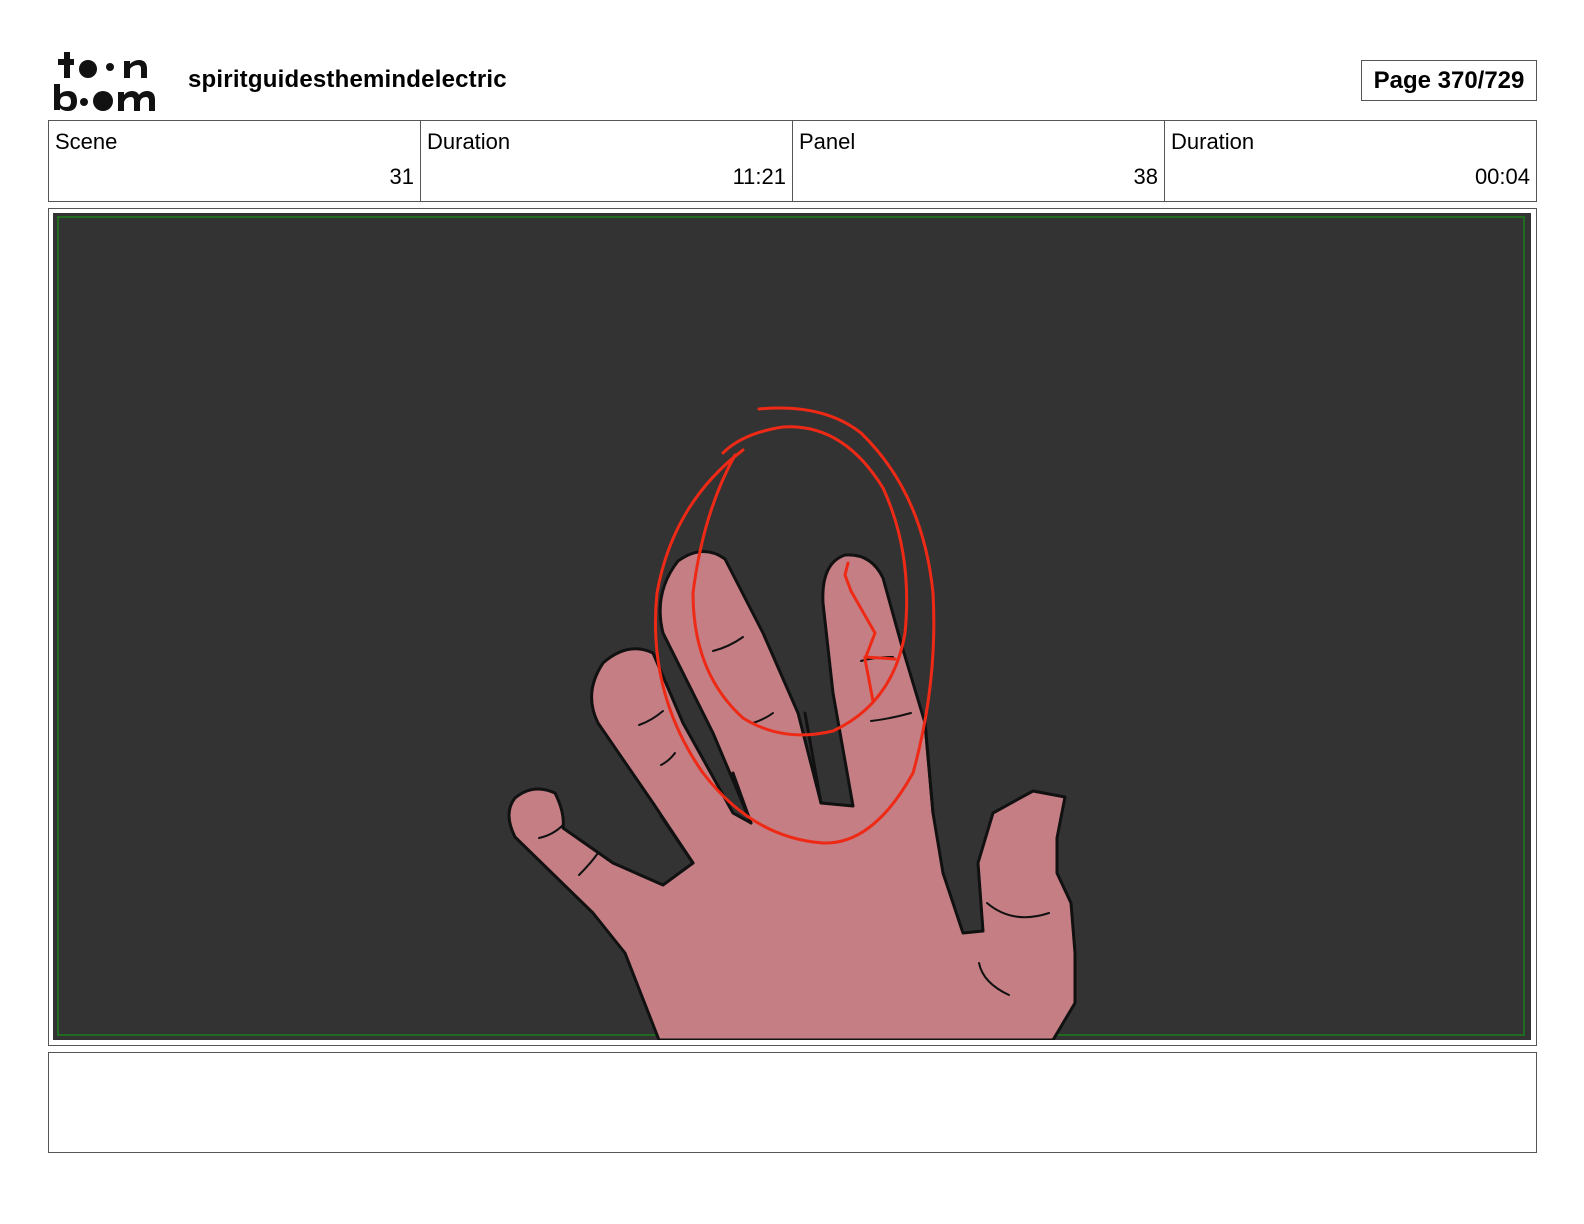  I want to click on scene-cell: Scene 31, so click(235, 161).